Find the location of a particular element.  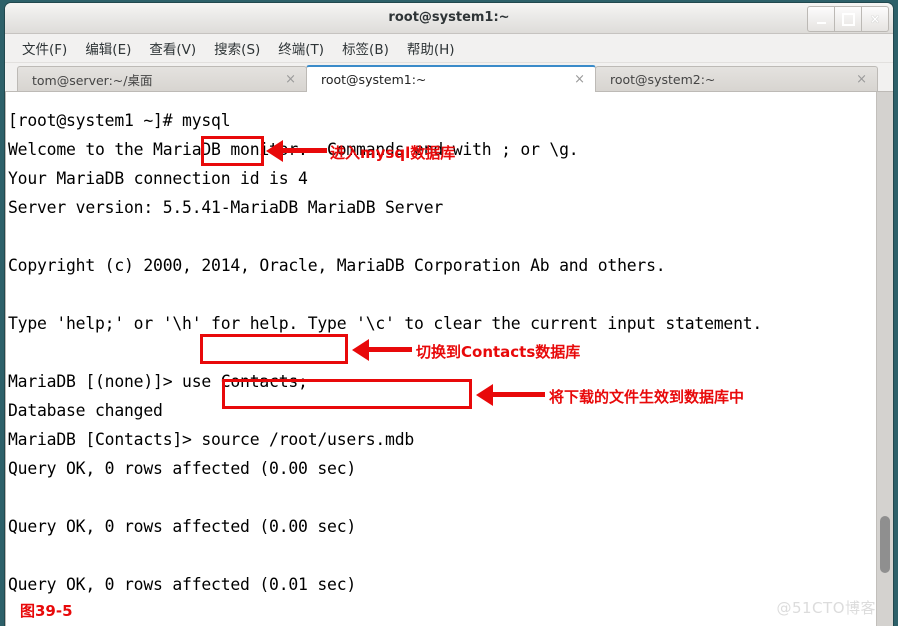

tab-root-system1: root@system1:~ × is located at coordinates (451, 78).